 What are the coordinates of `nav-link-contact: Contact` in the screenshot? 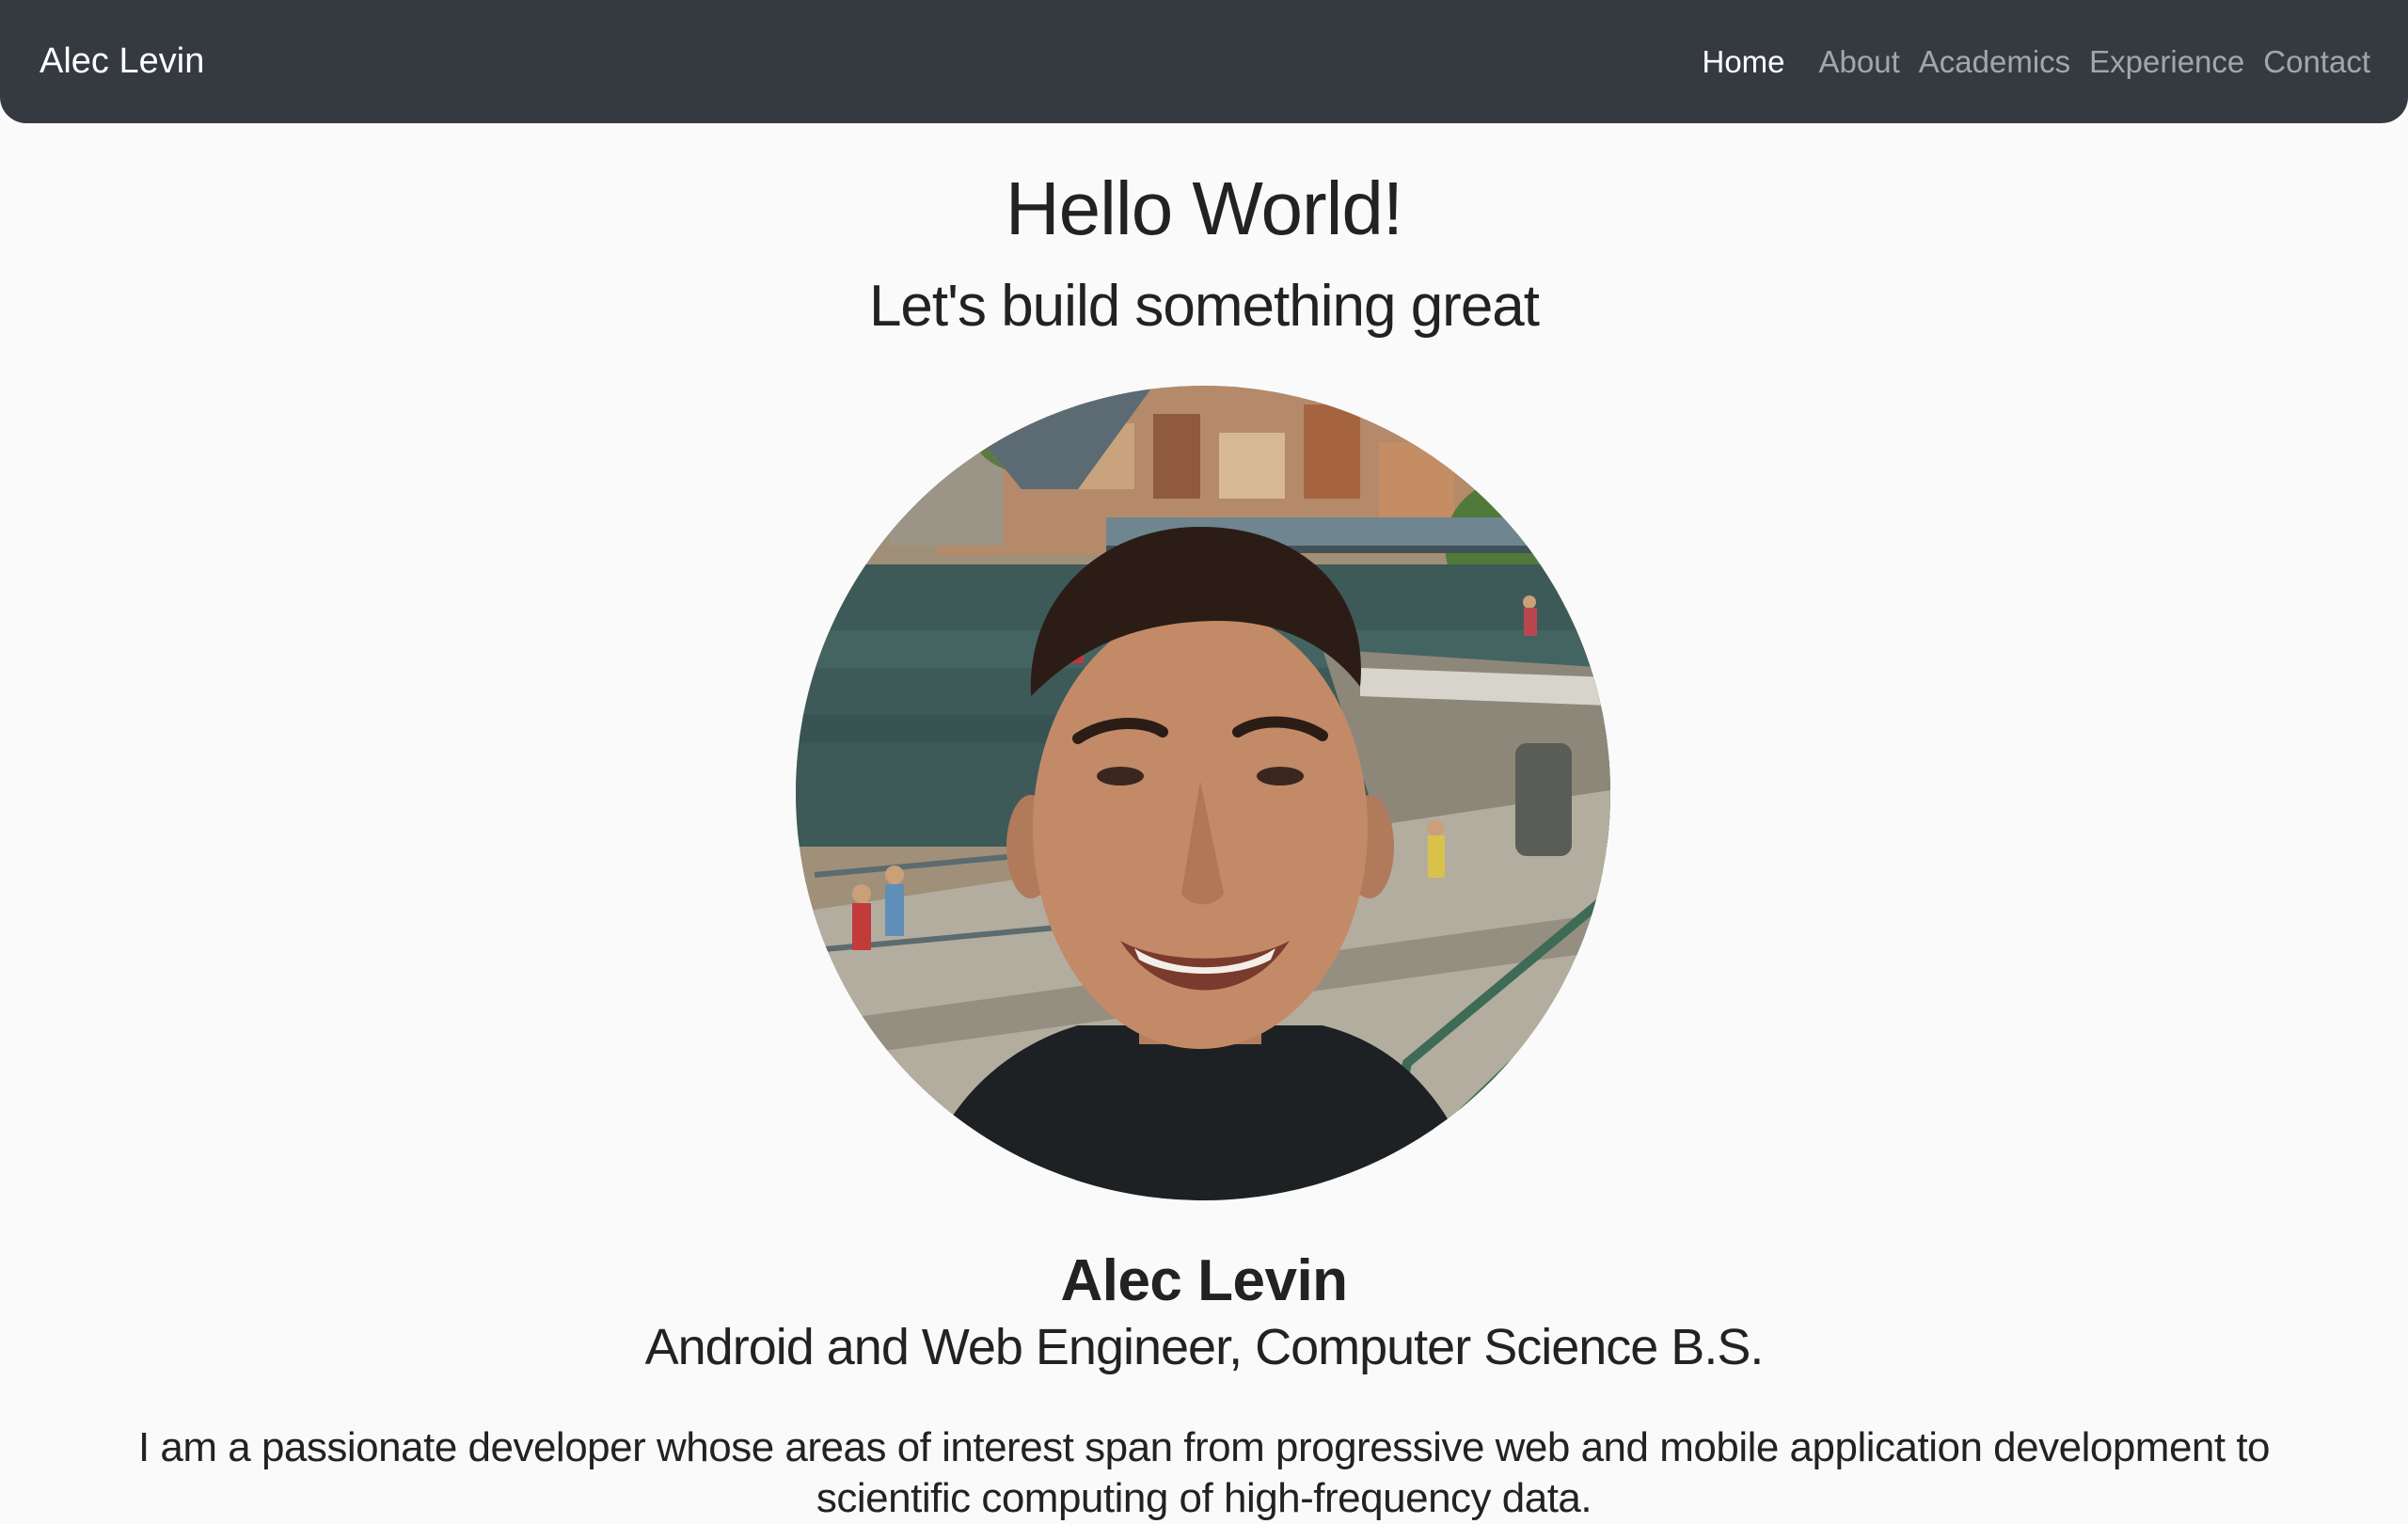 It's located at (2317, 62).